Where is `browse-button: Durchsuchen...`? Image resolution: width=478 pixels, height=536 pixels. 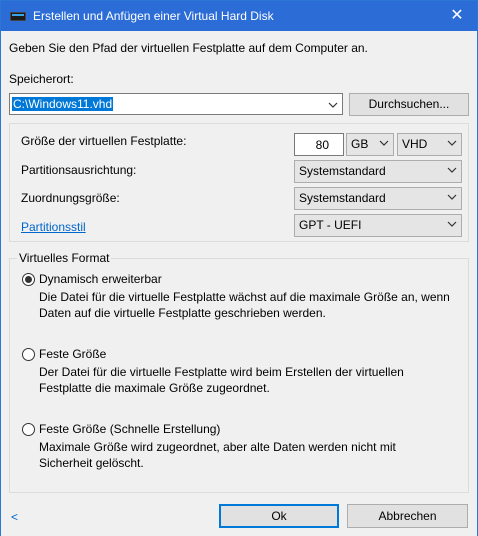 browse-button: Durchsuchen... is located at coordinates (409, 104).